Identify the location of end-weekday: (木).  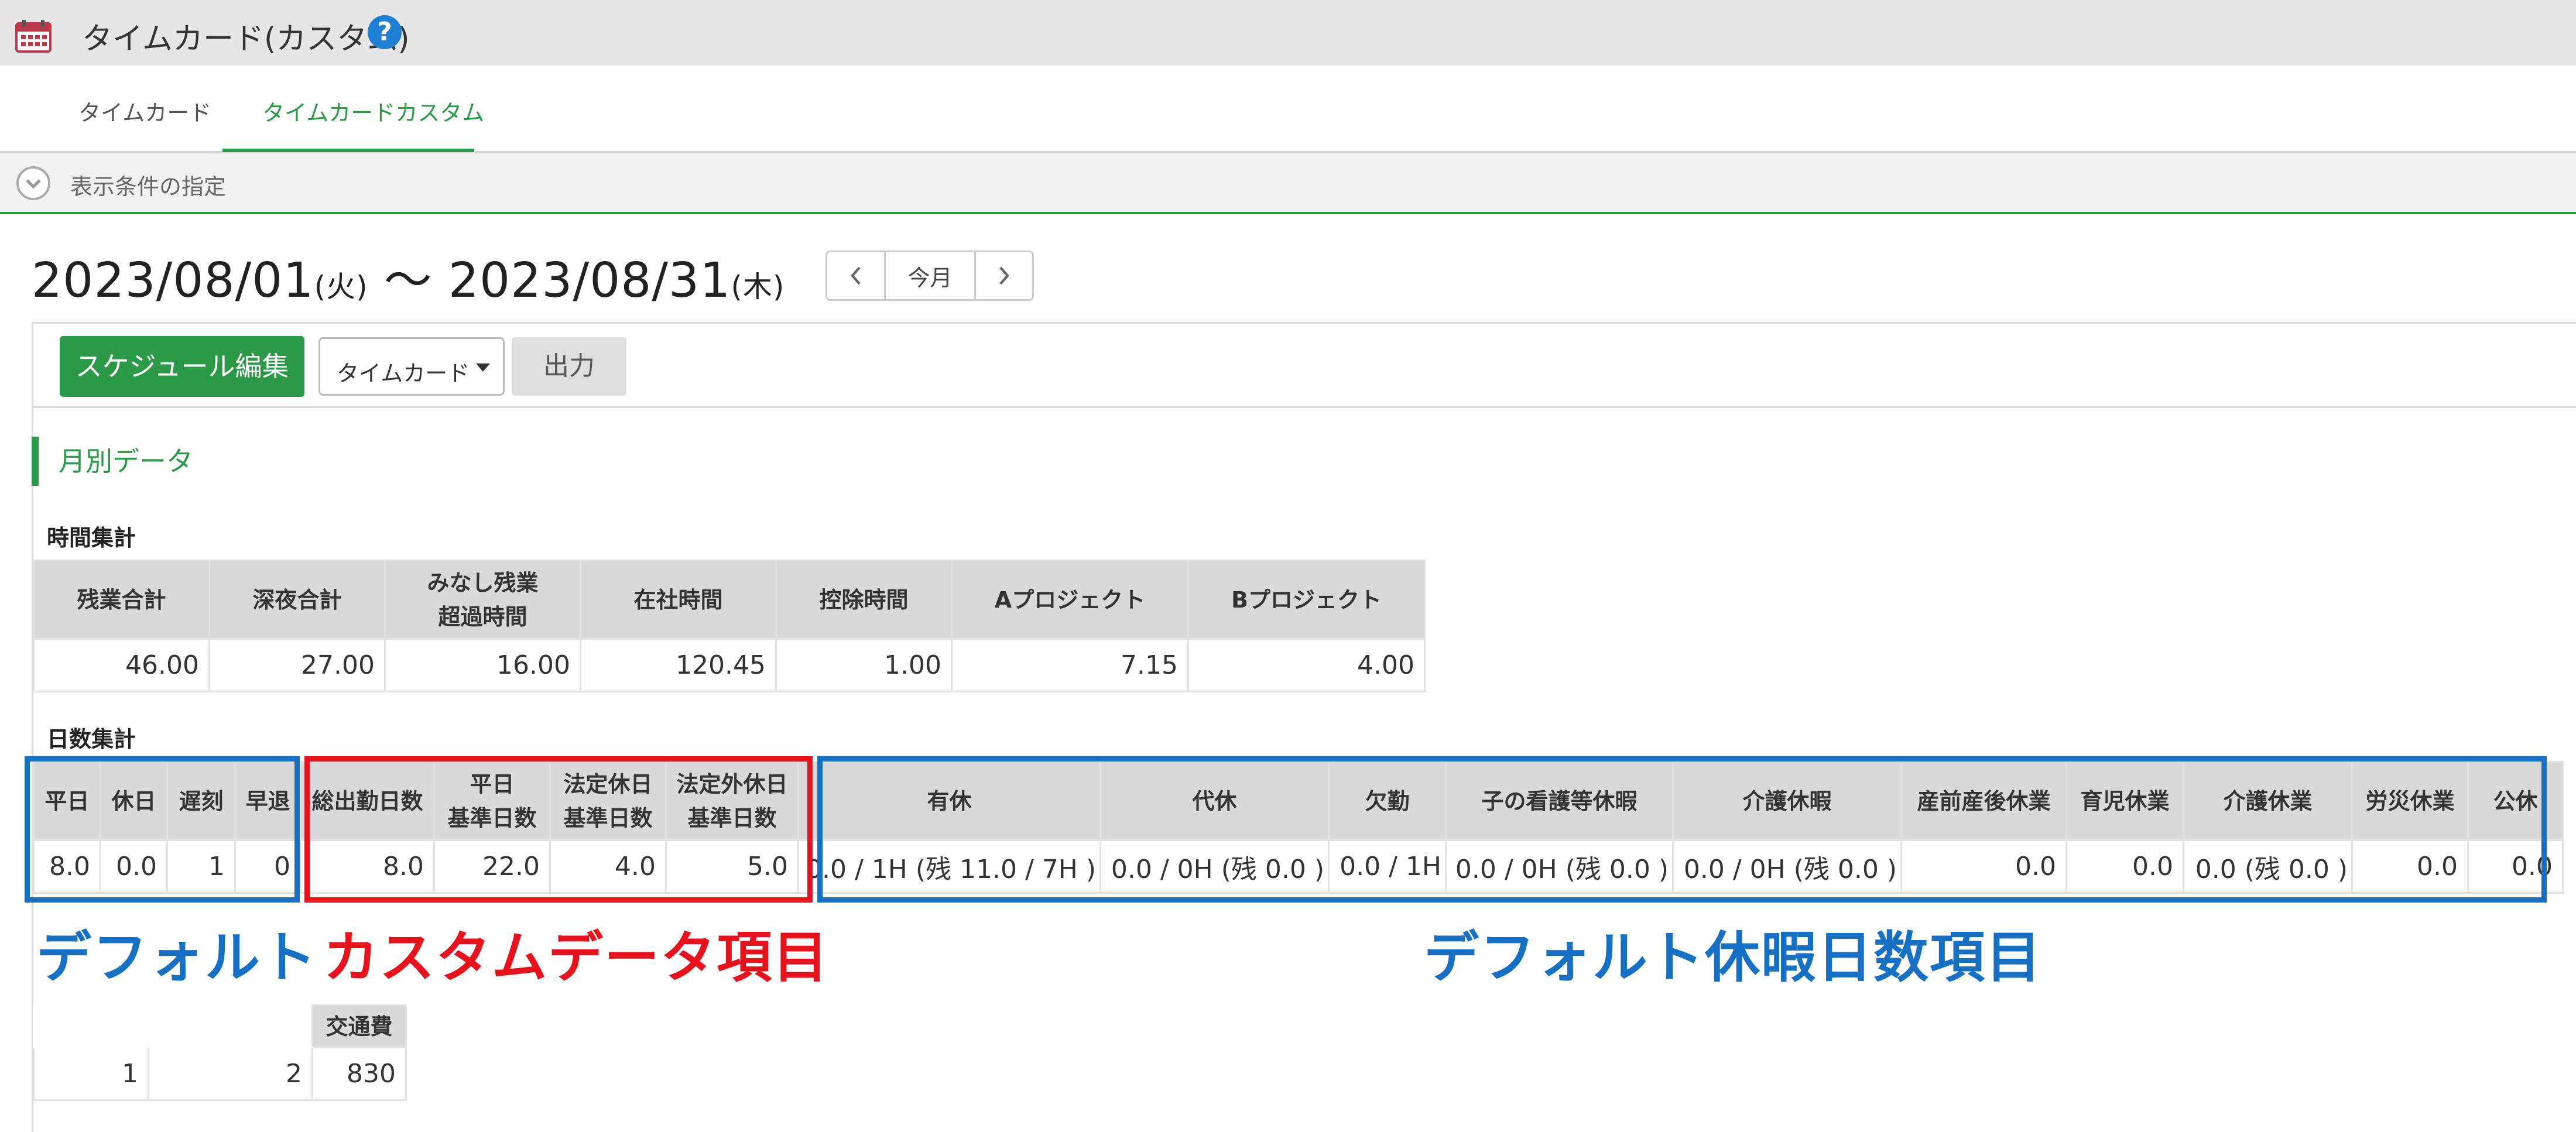
(758, 287).